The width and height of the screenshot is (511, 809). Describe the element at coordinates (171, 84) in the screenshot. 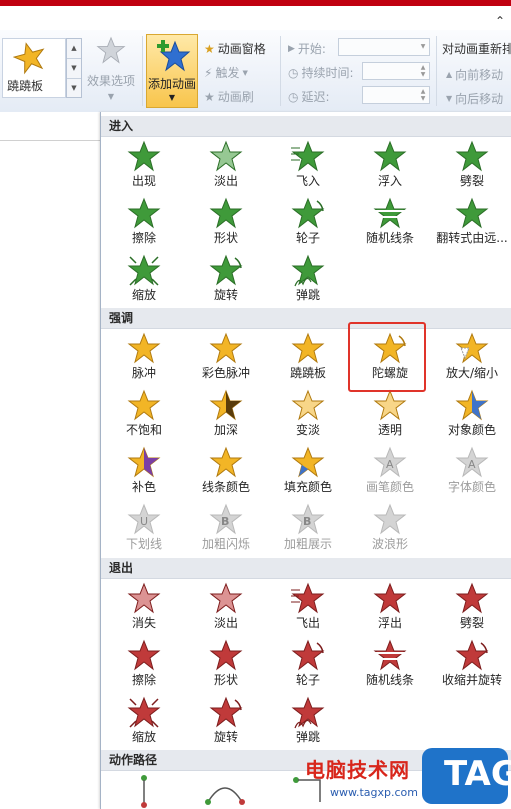

I see `add-animation-label: 添加动画` at that location.